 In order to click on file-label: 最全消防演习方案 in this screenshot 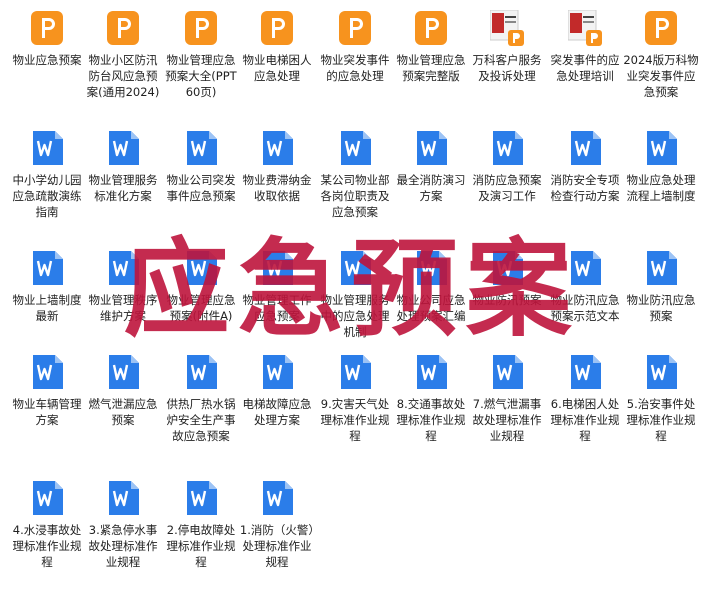, I will do `click(431, 188)`.